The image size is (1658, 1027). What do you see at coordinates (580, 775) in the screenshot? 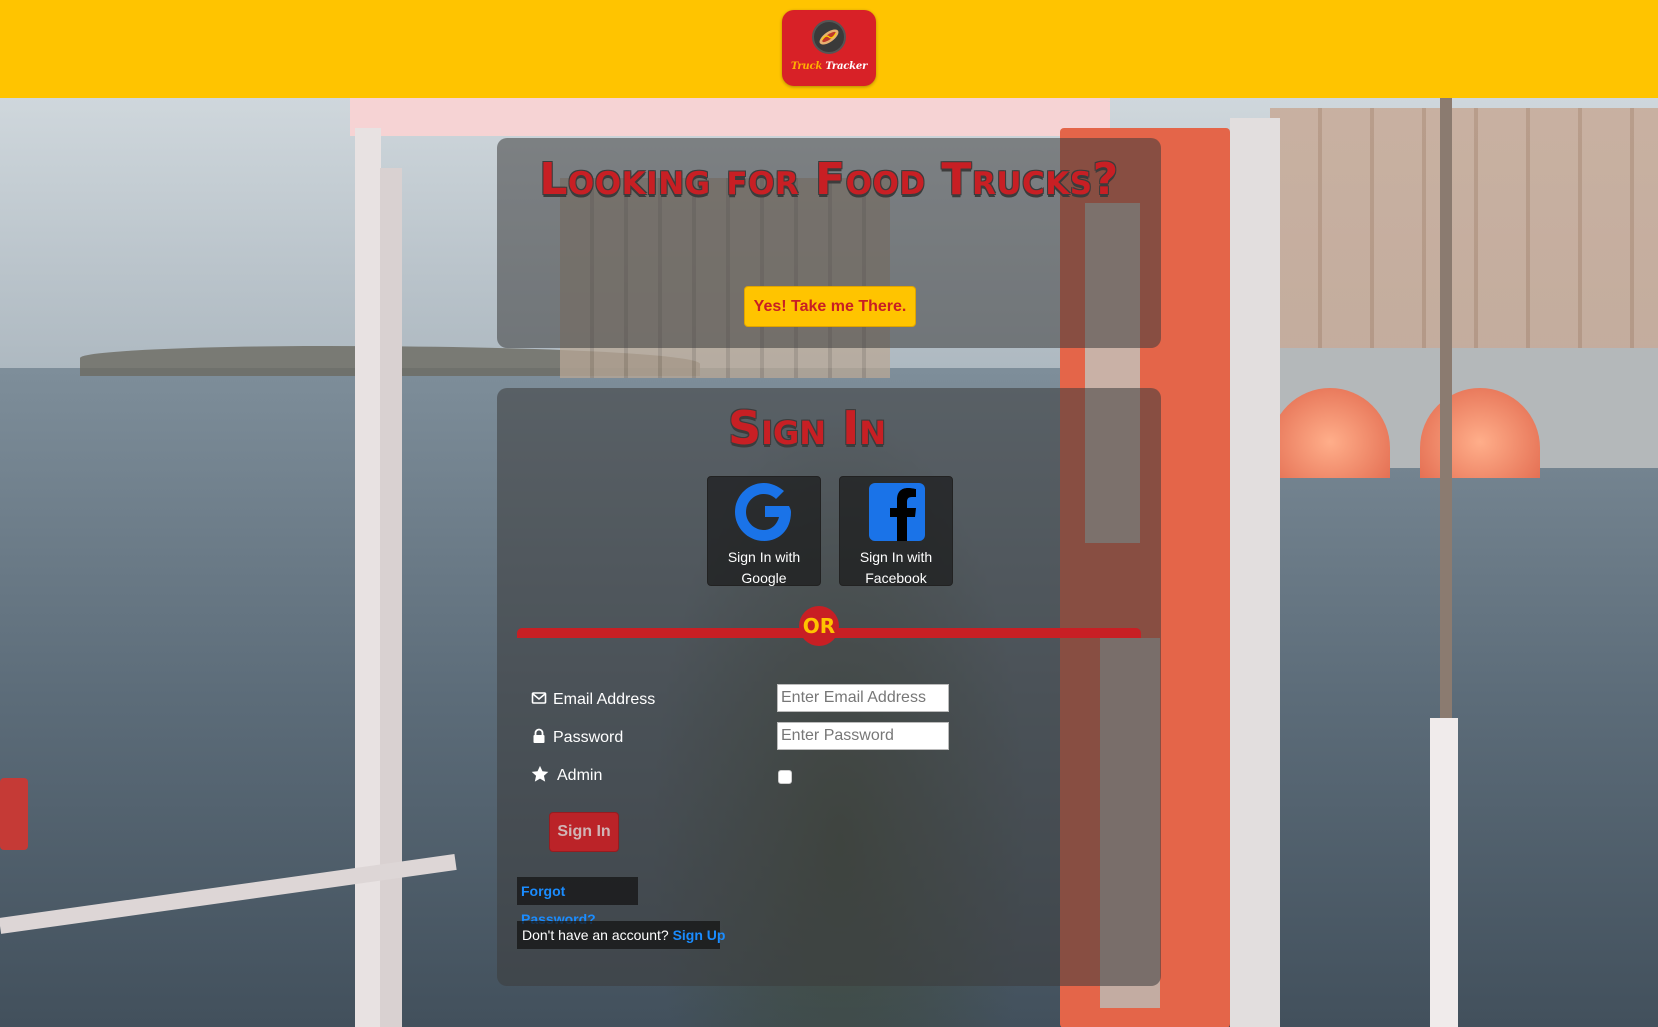
I see `admin-label: Admin` at bounding box center [580, 775].